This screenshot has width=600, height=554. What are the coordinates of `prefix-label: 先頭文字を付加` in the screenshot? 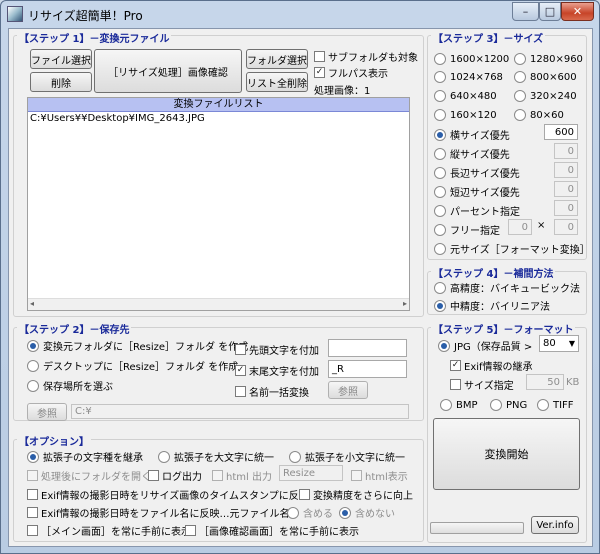 It's located at (284, 351).